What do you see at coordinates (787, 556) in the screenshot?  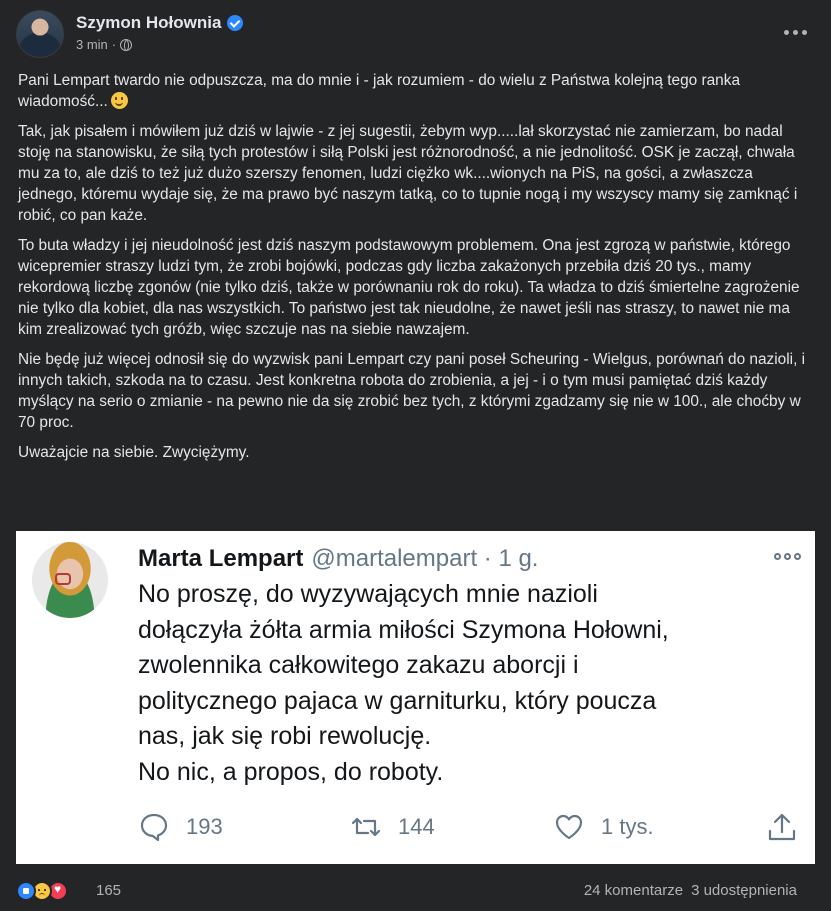 I see `tweet-more-icon` at bounding box center [787, 556].